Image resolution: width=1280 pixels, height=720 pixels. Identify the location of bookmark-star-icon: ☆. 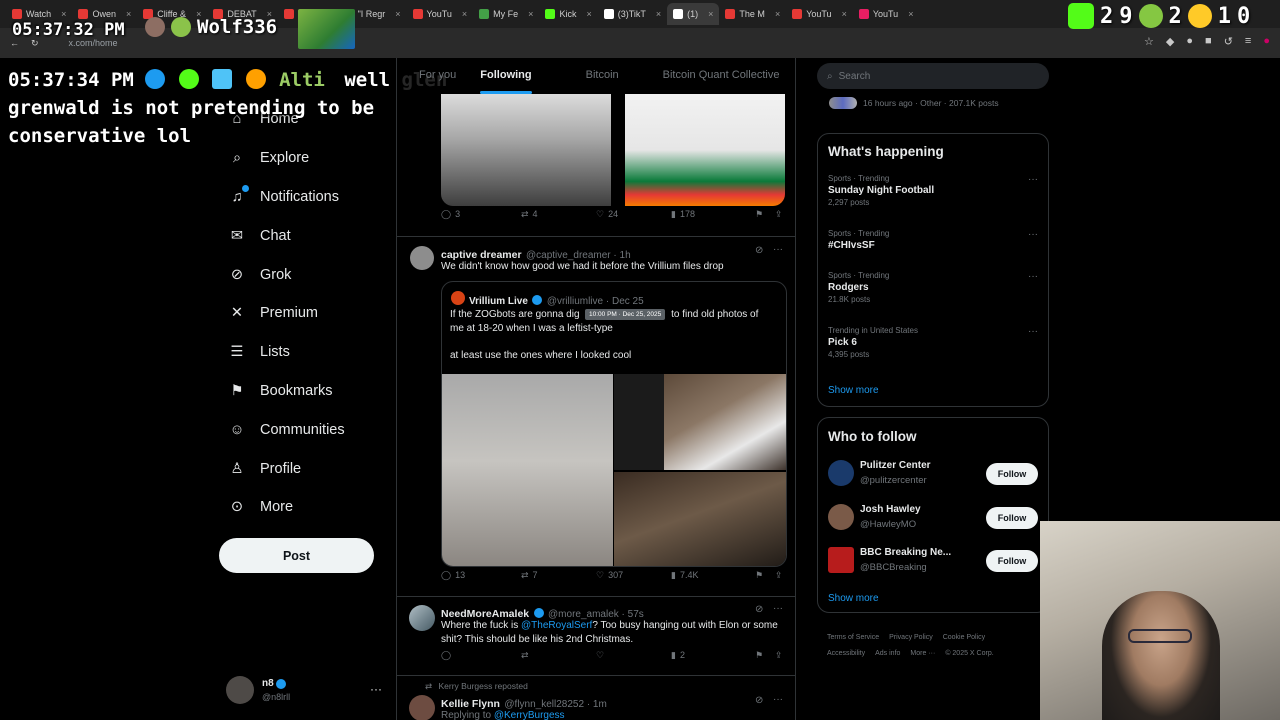
(1149, 41).